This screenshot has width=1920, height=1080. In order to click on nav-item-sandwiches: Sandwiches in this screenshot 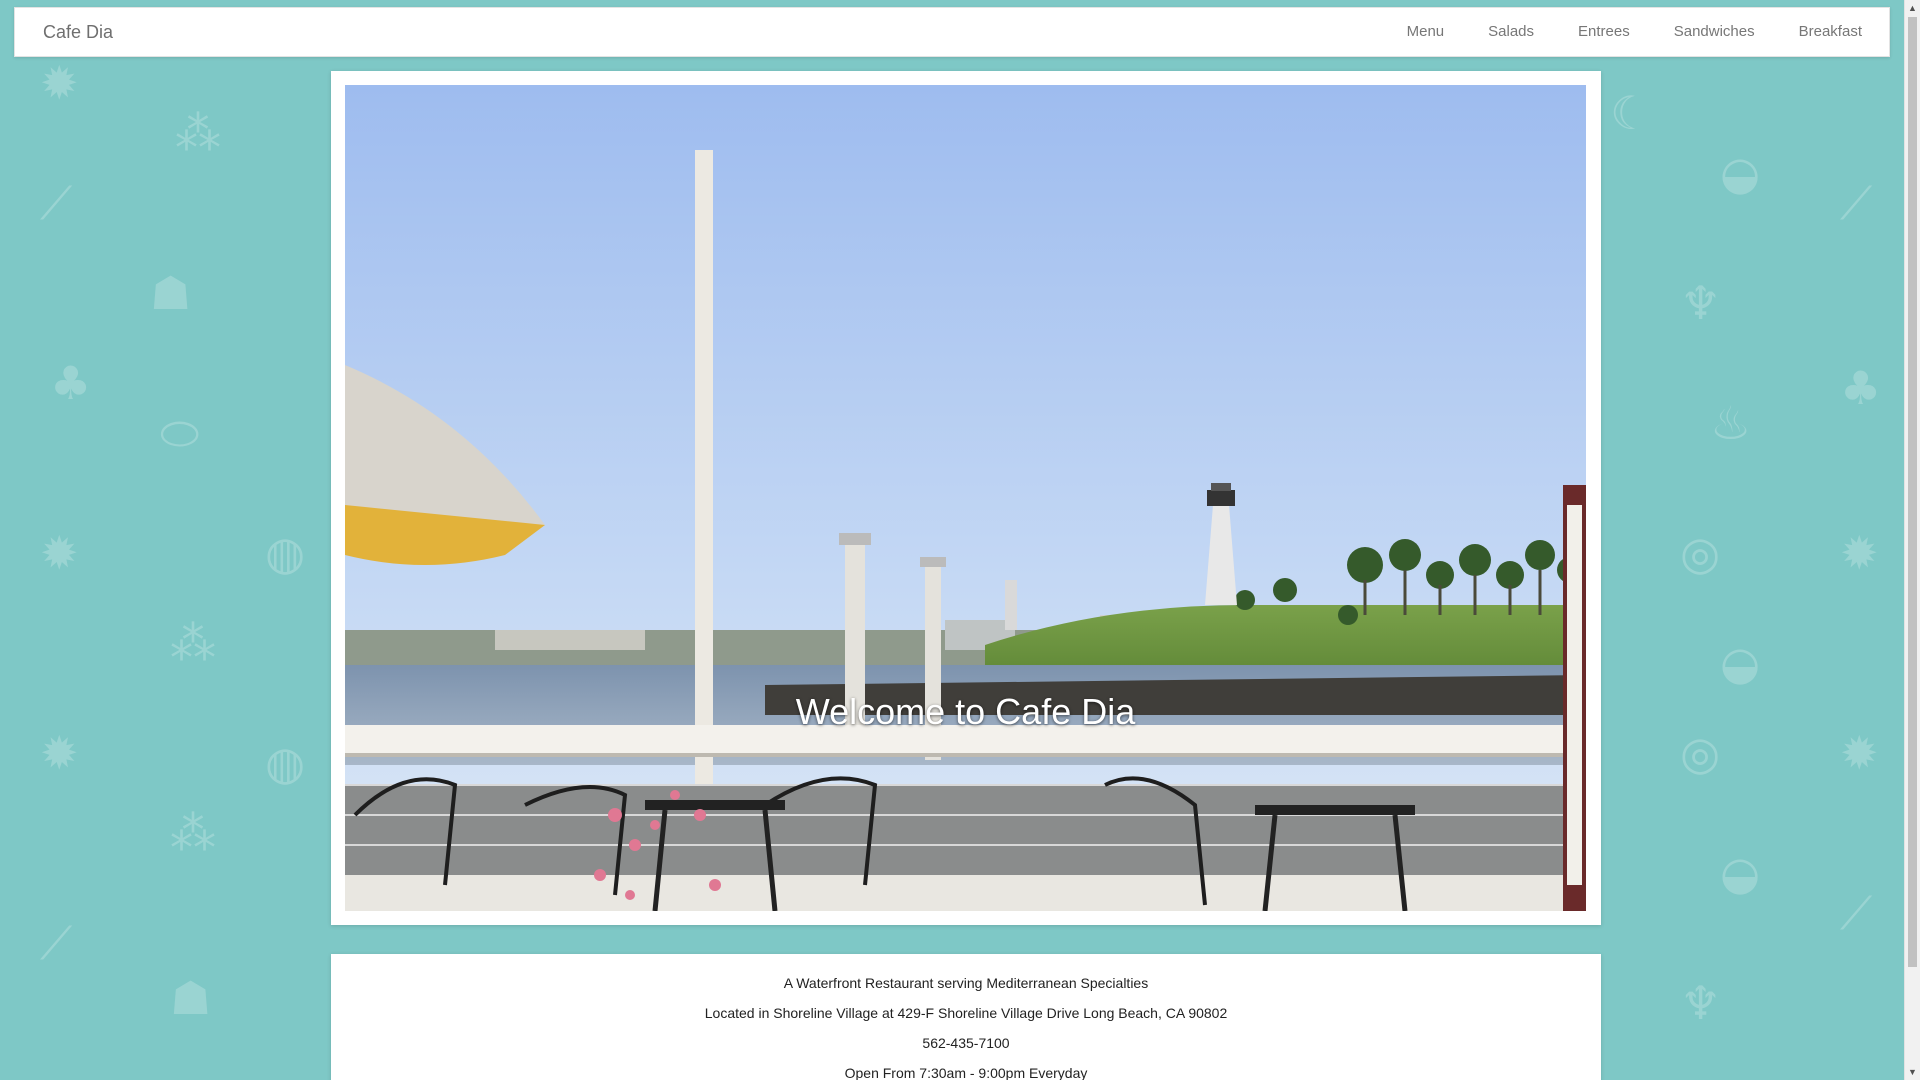, I will do `click(1714, 32)`.